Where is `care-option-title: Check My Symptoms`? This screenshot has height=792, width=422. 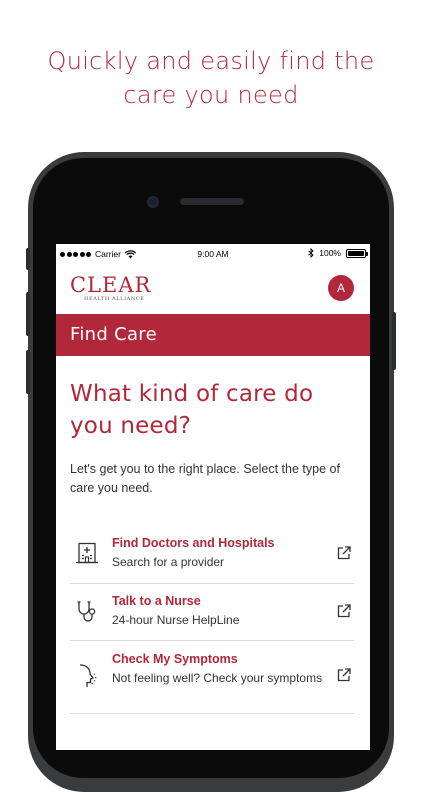
care-option-title: Check My Symptoms is located at coordinates (175, 659).